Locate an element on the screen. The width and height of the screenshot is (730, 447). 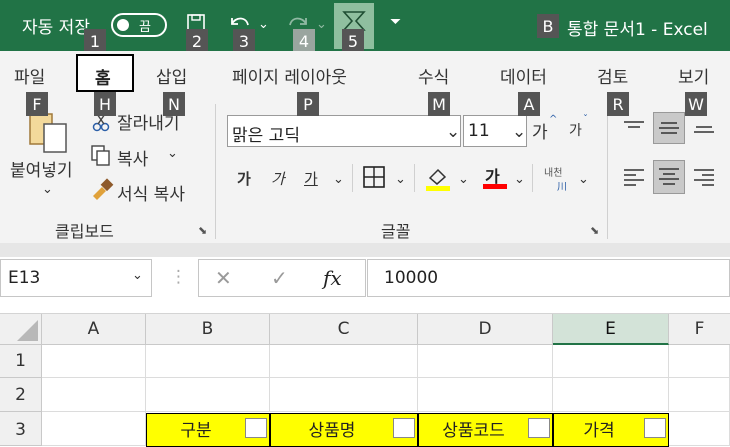
format-painter-icon is located at coordinates (102, 189).